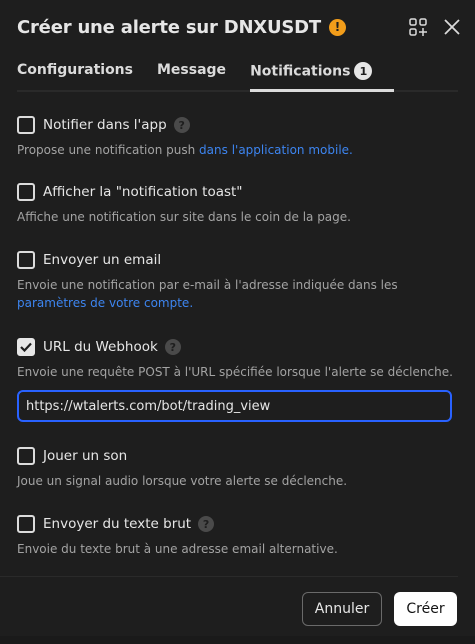 The height and width of the screenshot is (644, 475). What do you see at coordinates (117, 524) in the screenshot?
I see `plain-text-label: Envoyer du texte brut` at bounding box center [117, 524].